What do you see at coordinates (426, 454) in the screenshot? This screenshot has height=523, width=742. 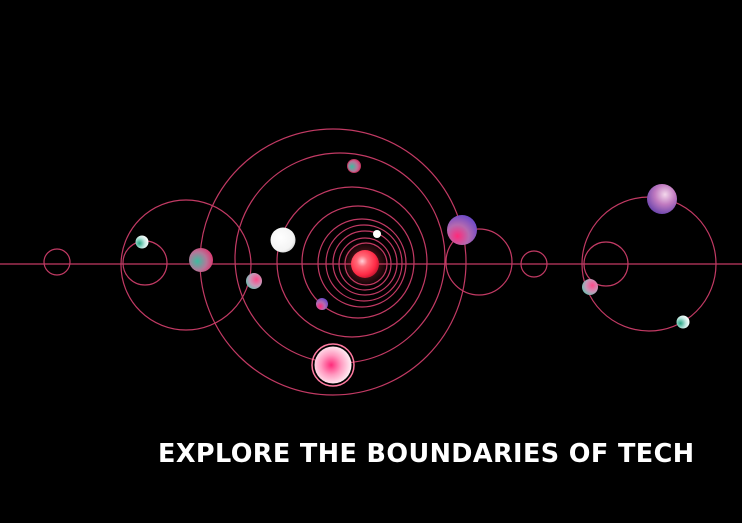 I see `hero-tagline: EXPLORE THE BOUNDARIES OF TECH` at bounding box center [426, 454].